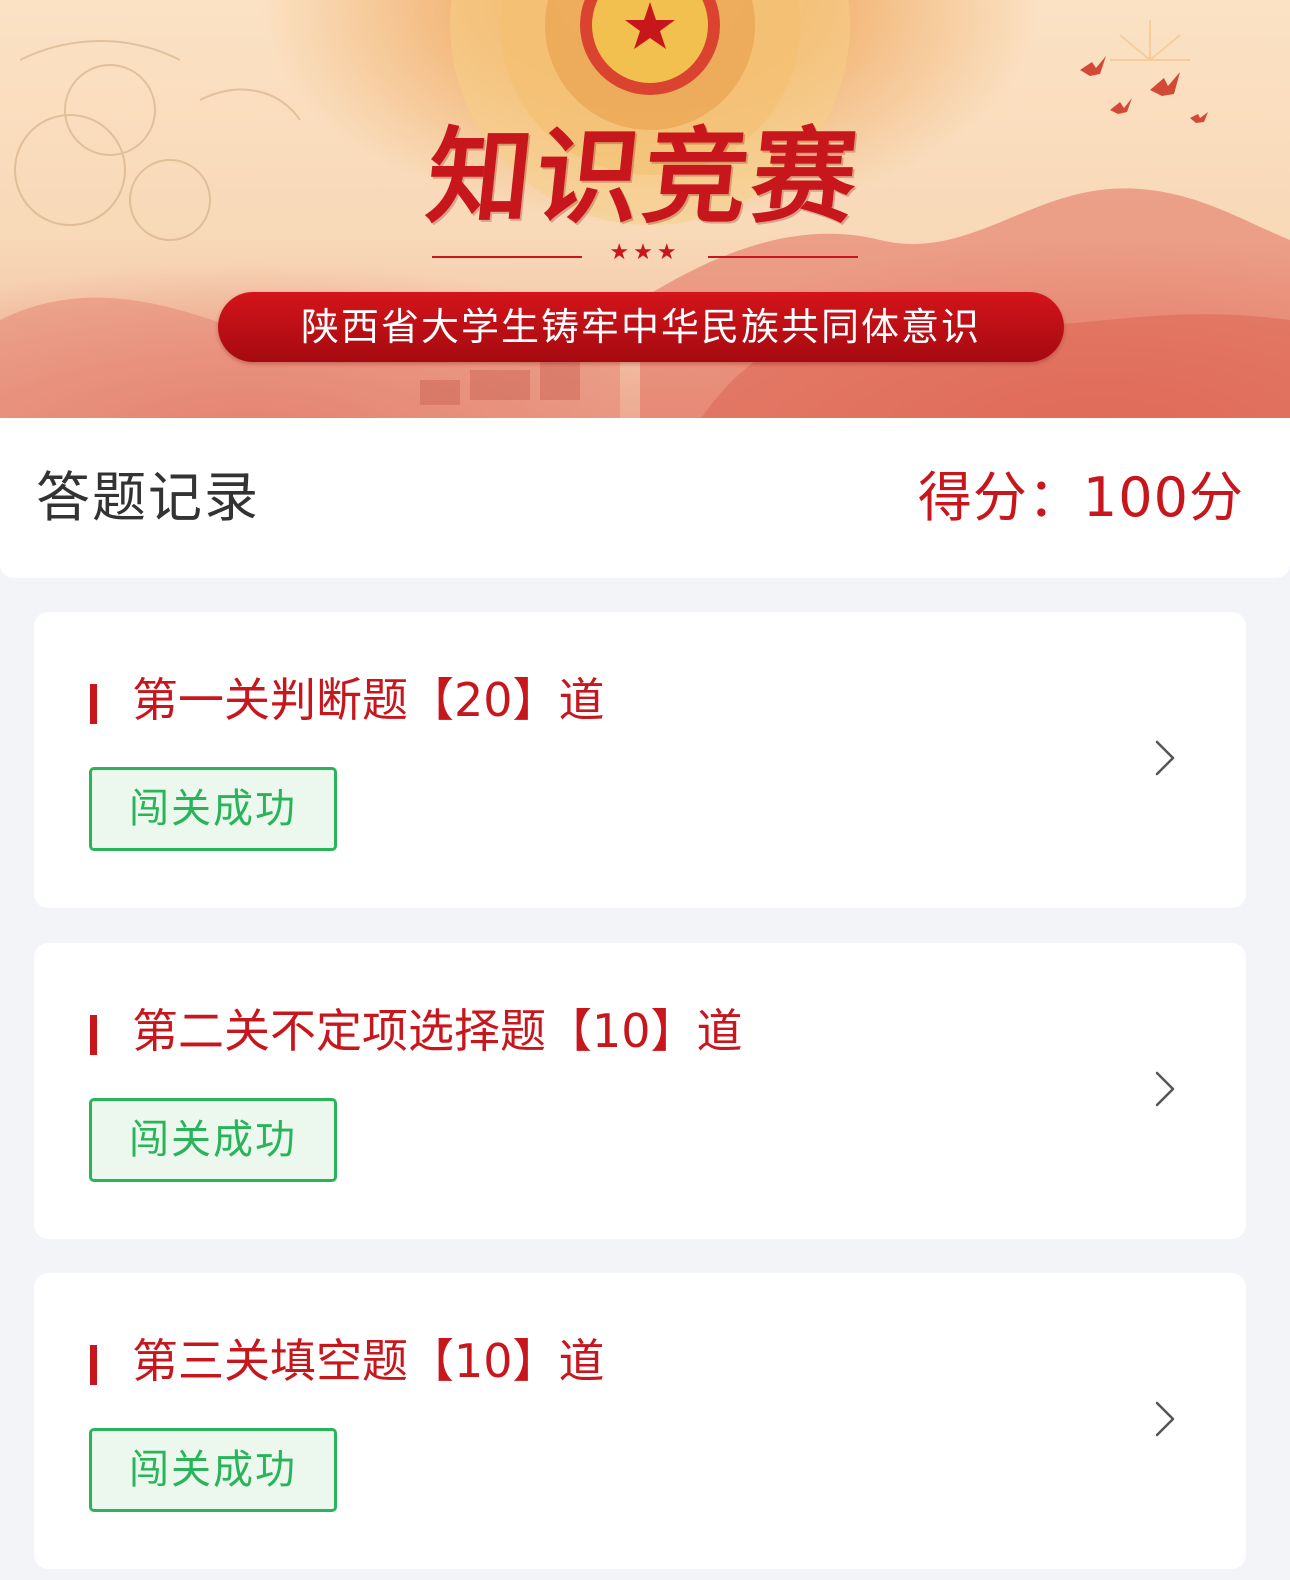 The height and width of the screenshot is (1580, 1290). I want to click on score-display: 得分：100分, so click(1081, 498).